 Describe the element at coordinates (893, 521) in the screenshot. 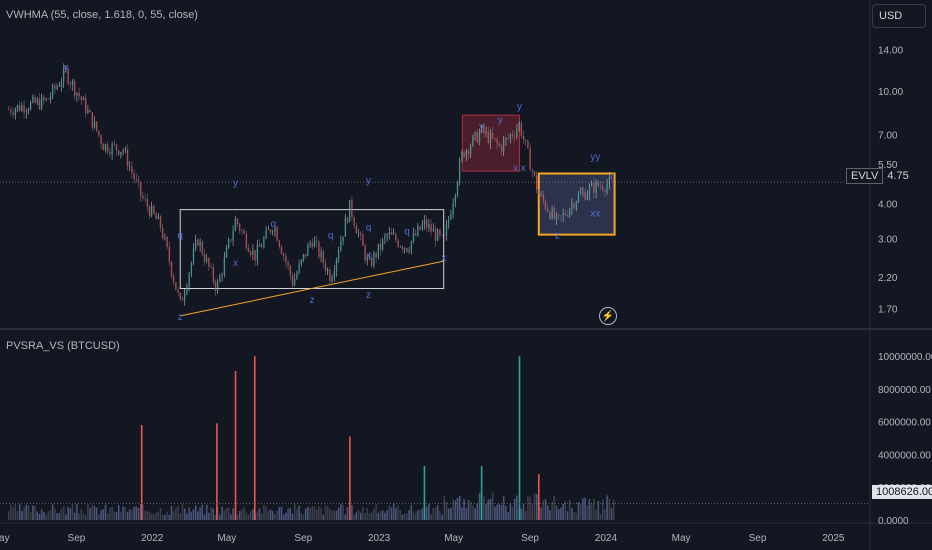

I see `volume-tick-label: 0.0000` at that location.